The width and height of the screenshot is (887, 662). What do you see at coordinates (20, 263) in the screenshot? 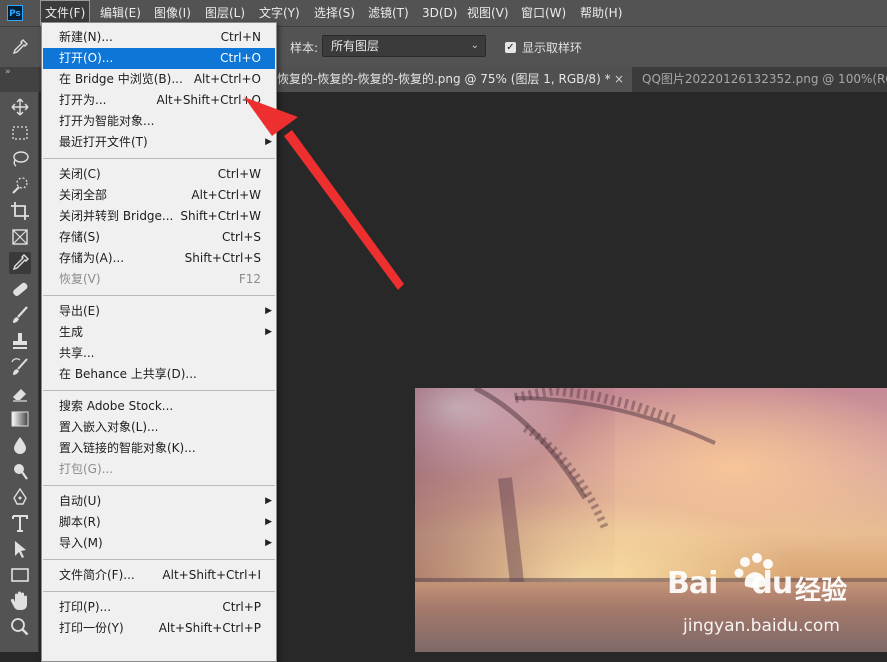
I see `eyedropper-icon` at bounding box center [20, 263].